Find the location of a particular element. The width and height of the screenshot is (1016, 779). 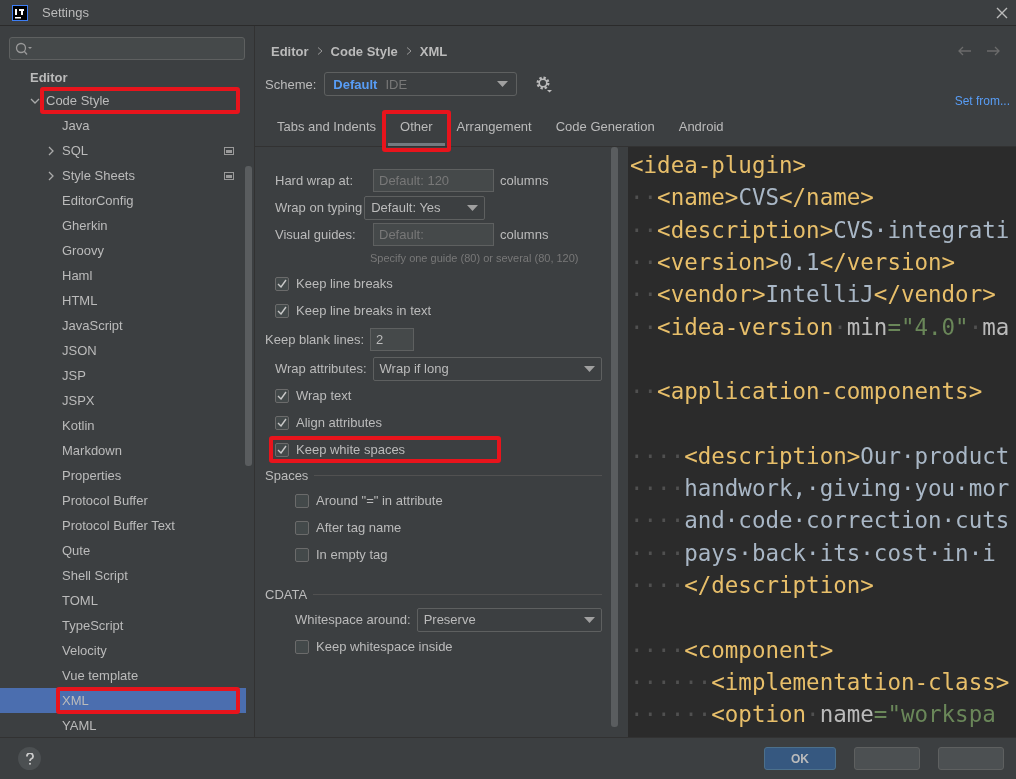

section-title: Spaces is located at coordinates (287, 475).